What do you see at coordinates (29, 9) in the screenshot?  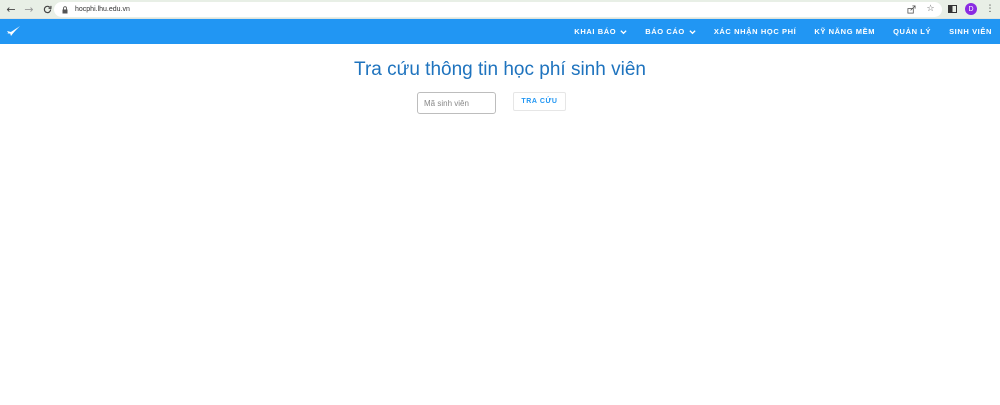 I see `forward-icon: →` at bounding box center [29, 9].